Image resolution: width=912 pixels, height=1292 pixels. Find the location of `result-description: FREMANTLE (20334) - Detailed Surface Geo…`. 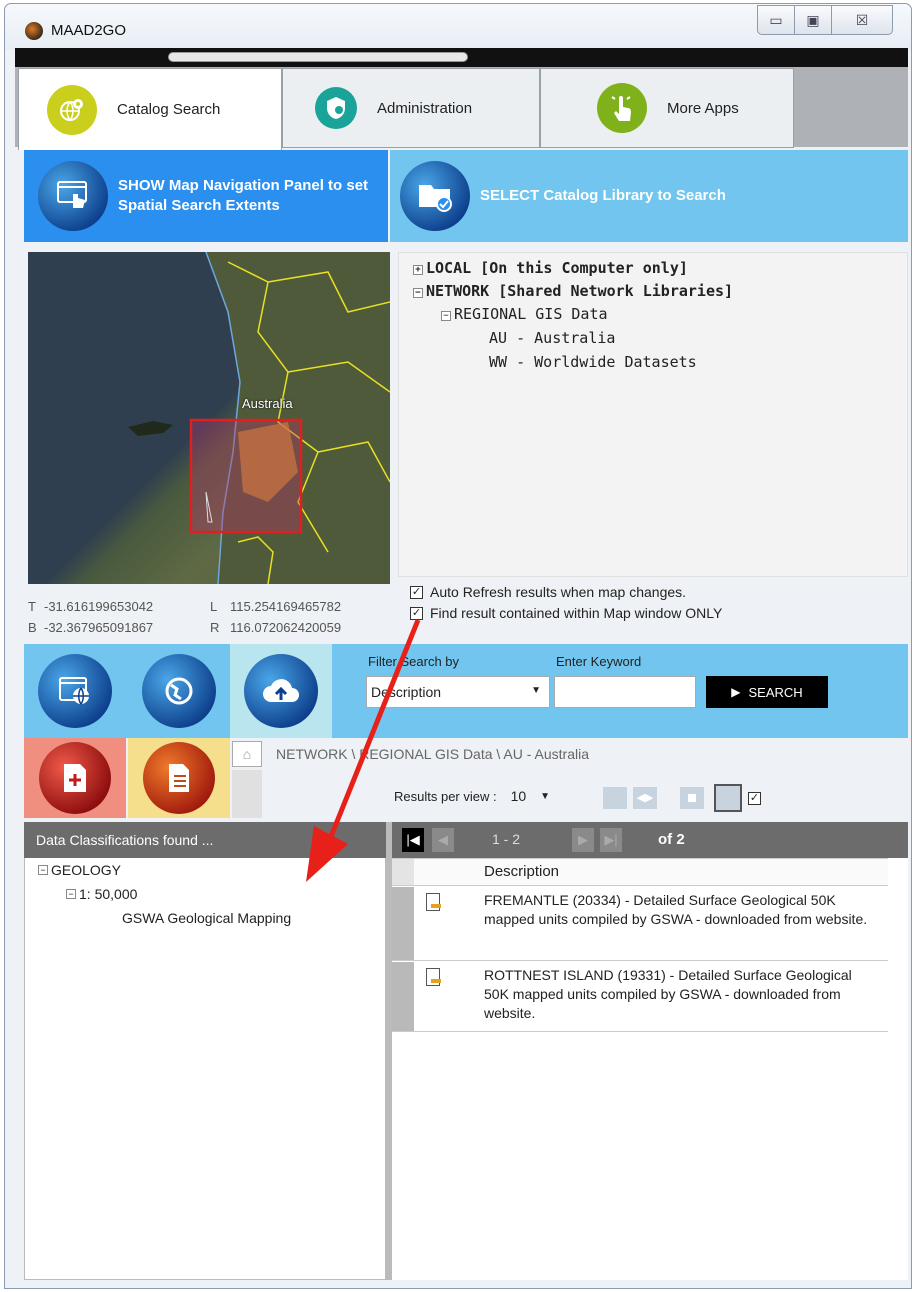

result-description: FREMANTLE (20334) - Detailed Surface Geo… is located at coordinates (676, 909).